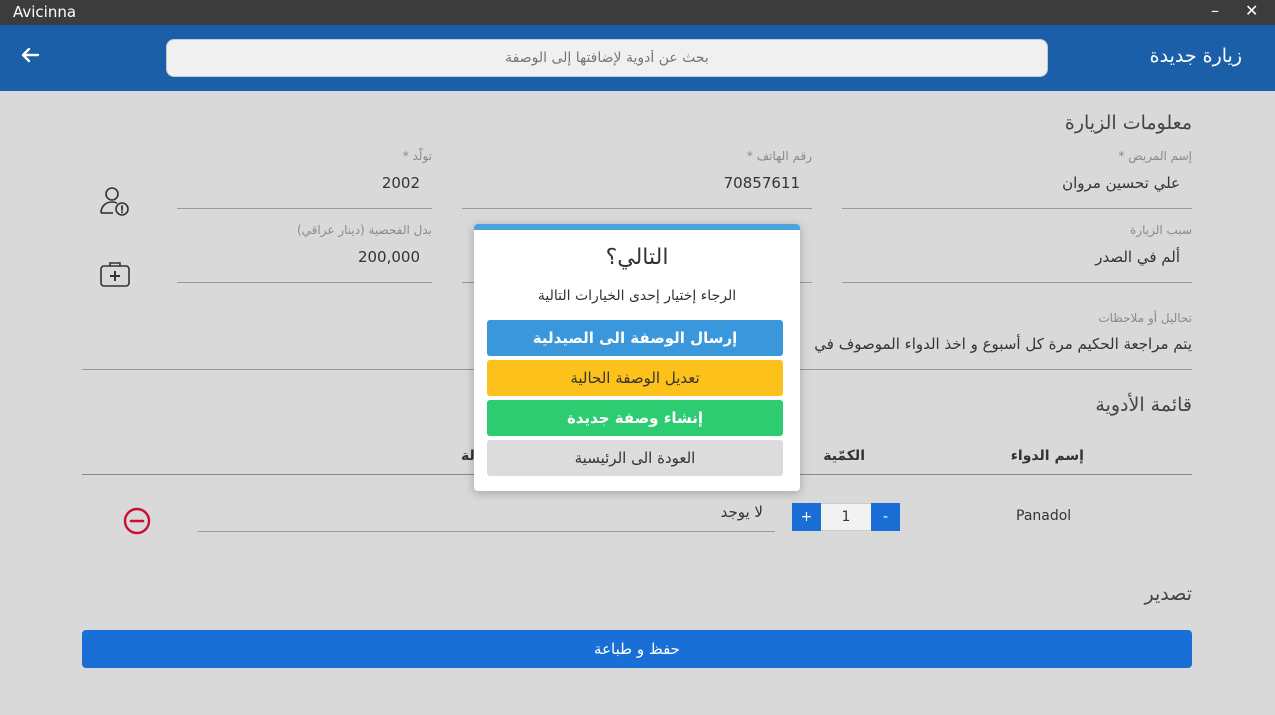 The width and height of the screenshot is (1275, 715). What do you see at coordinates (486, 516) in the screenshot?
I see `medicine-note-field: لا يوجد` at bounding box center [486, 516].